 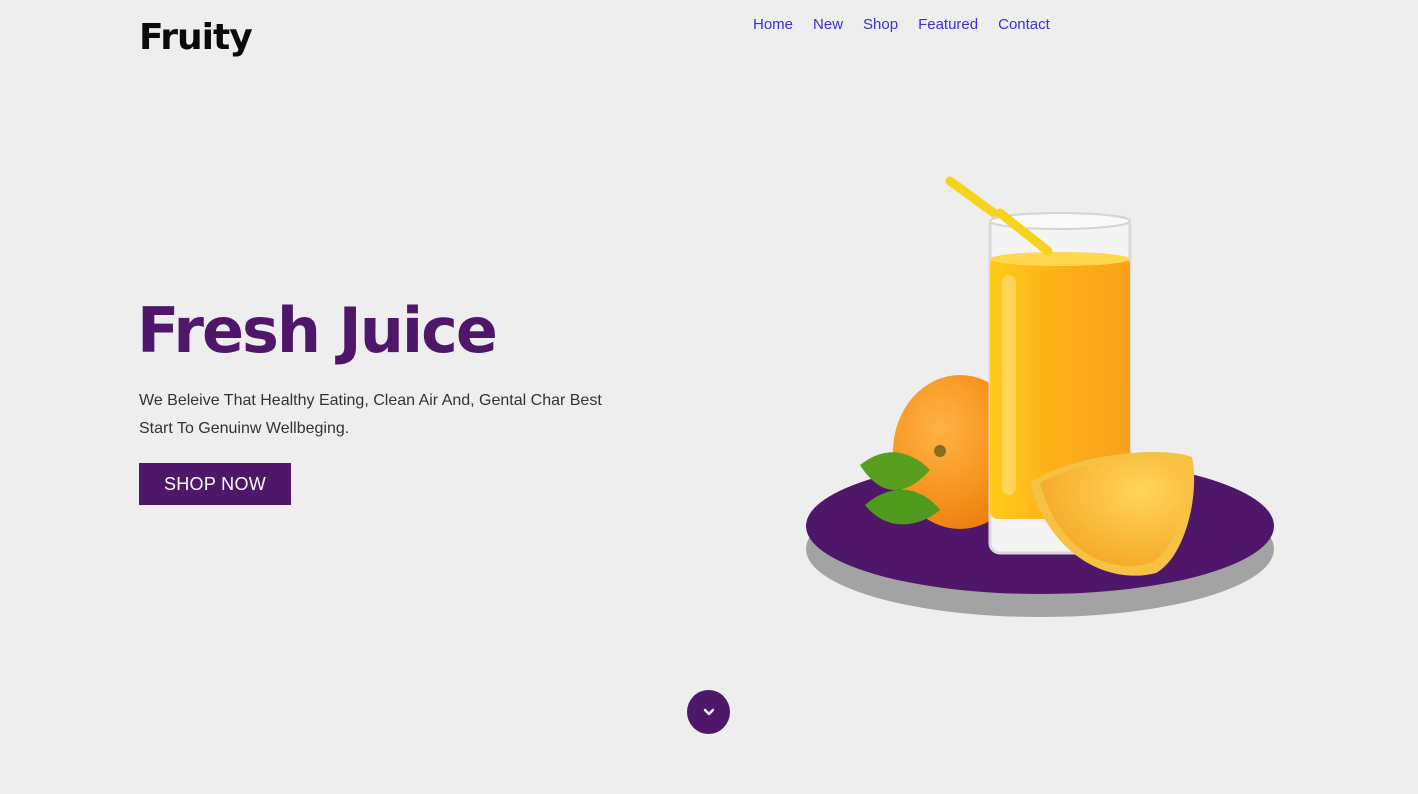 What do you see at coordinates (773, 25) in the screenshot?
I see `nav-home-link: Home` at bounding box center [773, 25].